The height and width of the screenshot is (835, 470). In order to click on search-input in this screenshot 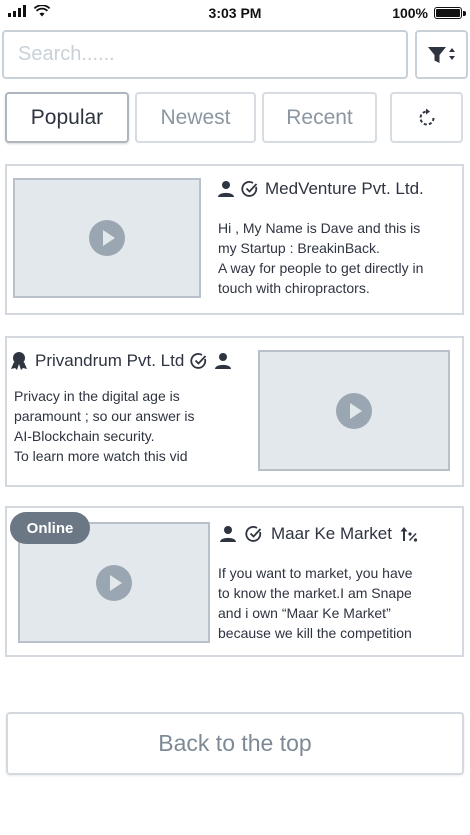, I will do `click(205, 54)`.